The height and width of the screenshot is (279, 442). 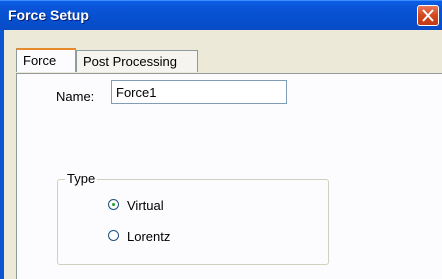 What do you see at coordinates (40, 60) in the screenshot?
I see `tab-force-label: Force` at bounding box center [40, 60].